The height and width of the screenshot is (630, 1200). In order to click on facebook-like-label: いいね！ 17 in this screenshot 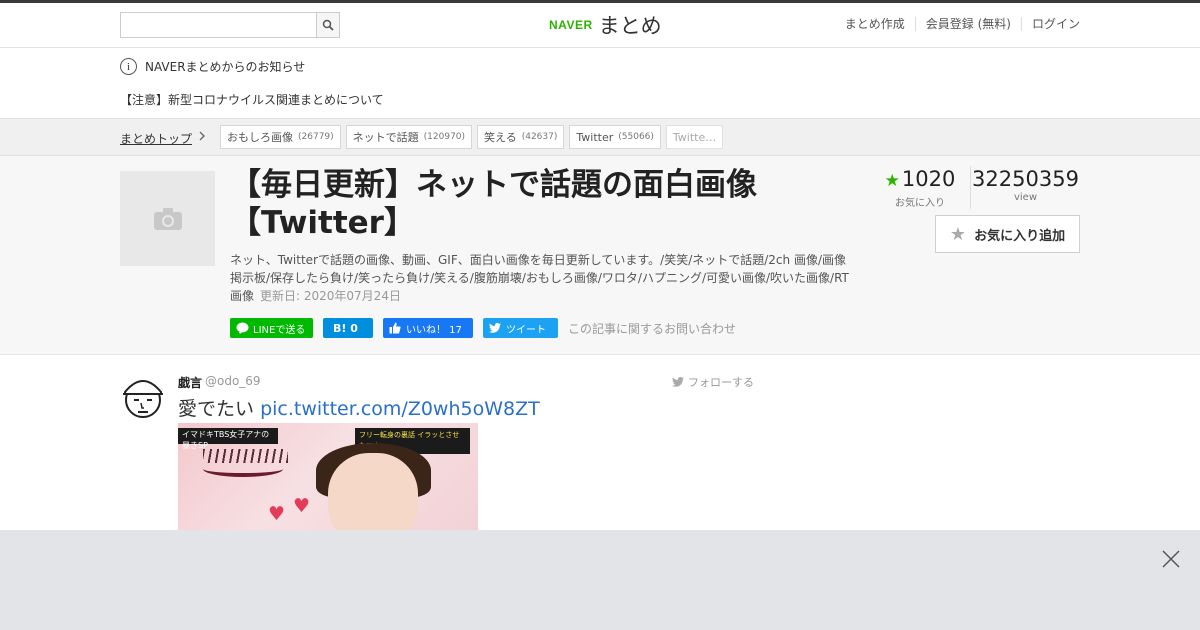, I will do `click(434, 330)`.